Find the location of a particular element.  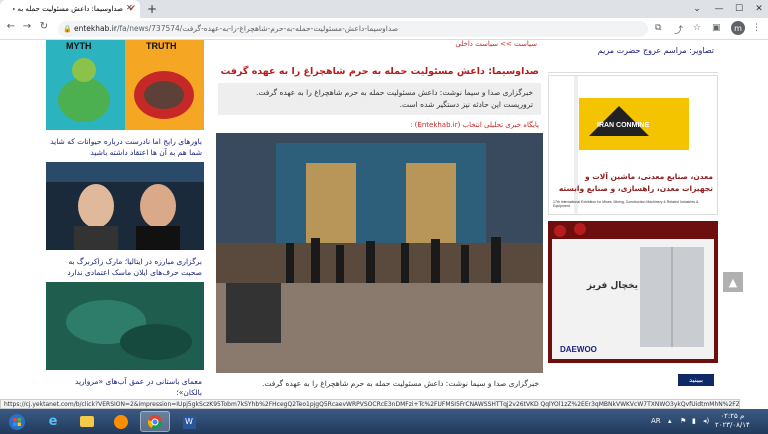

chevron-down-icon: ⌄ is located at coordinates (697, 9).